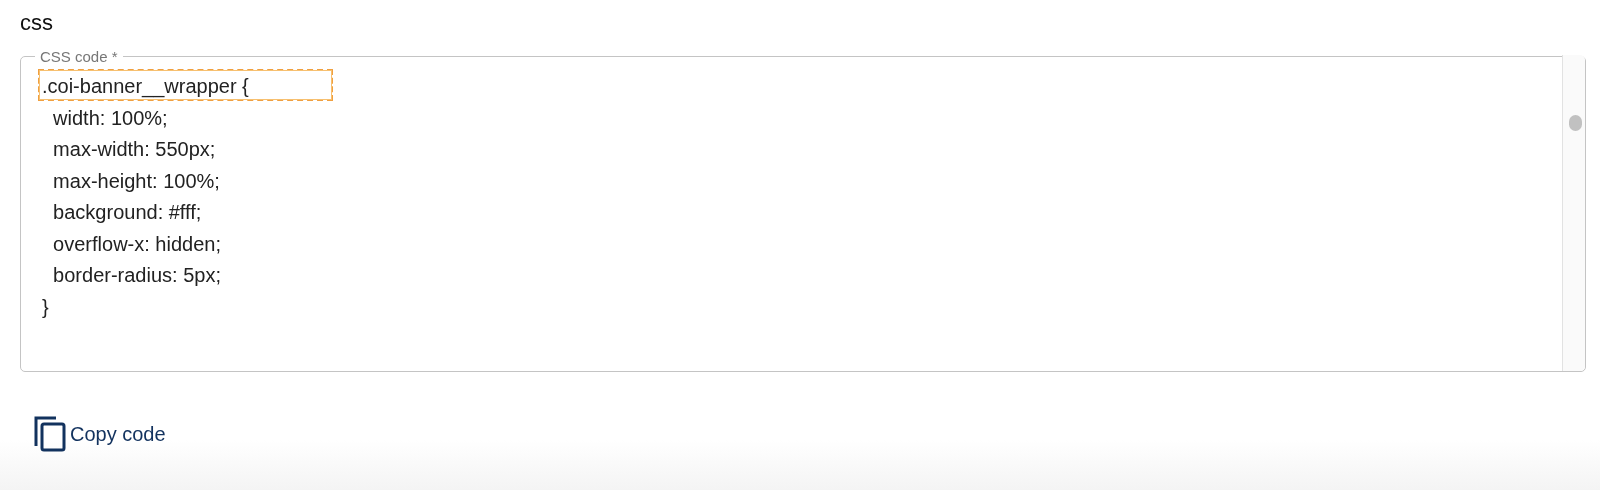 This screenshot has height=490, width=1600. What do you see at coordinates (50, 434) in the screenshot?
I see `copy-icon` at bounding box center [50, 434].